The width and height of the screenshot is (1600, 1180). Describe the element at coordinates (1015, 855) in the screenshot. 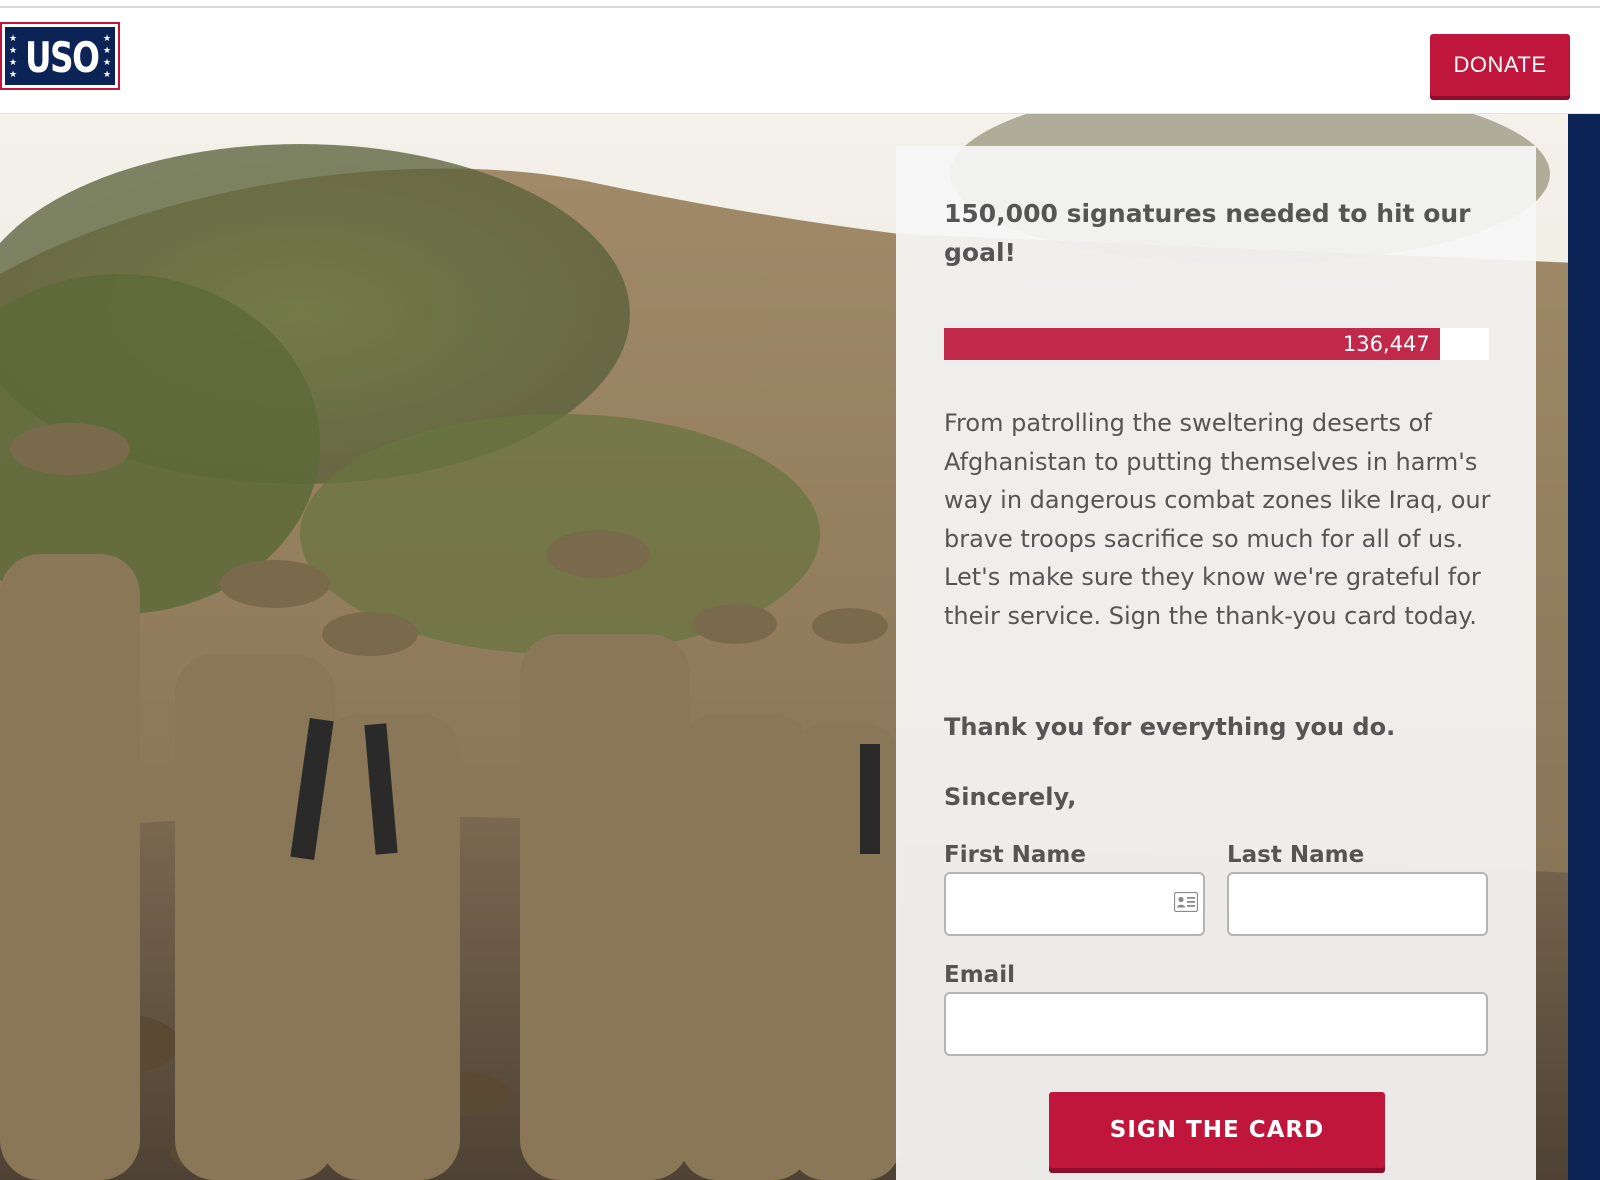

I see `first-name-label: First Name` at that location.